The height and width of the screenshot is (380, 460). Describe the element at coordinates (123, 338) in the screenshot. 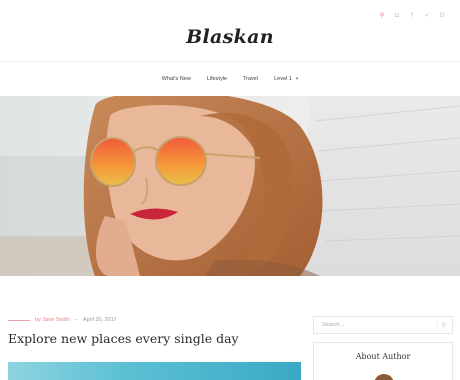

I see `post-title: Explore new places every single day` at that location.